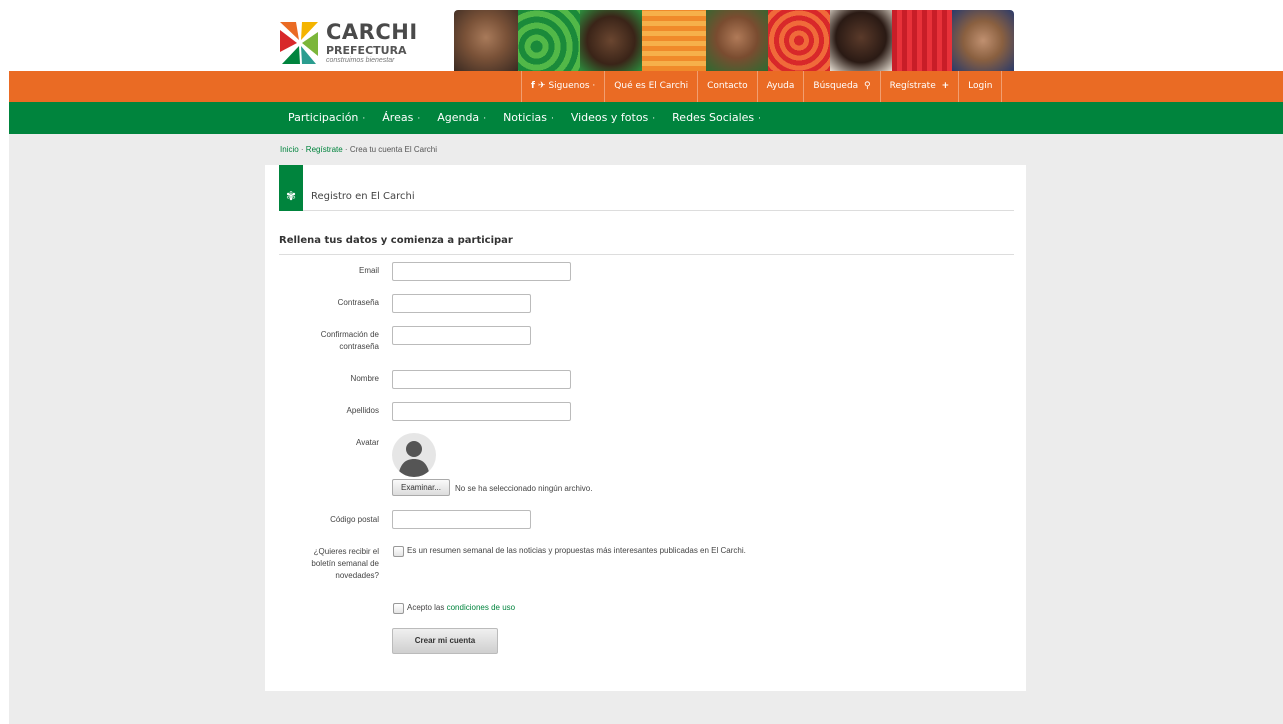  What do you see at coordinates (461, 519) in the screenshot?
I see `postal-code-field` at bounding box center [461, 519].